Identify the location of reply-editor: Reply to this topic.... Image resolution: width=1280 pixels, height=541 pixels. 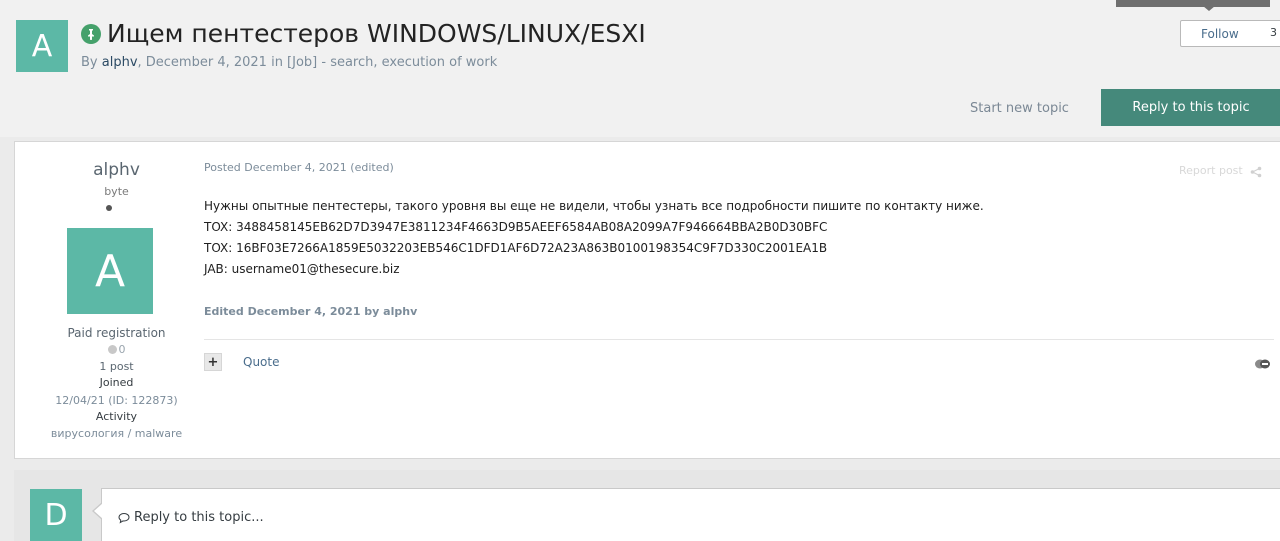
(690, 514).